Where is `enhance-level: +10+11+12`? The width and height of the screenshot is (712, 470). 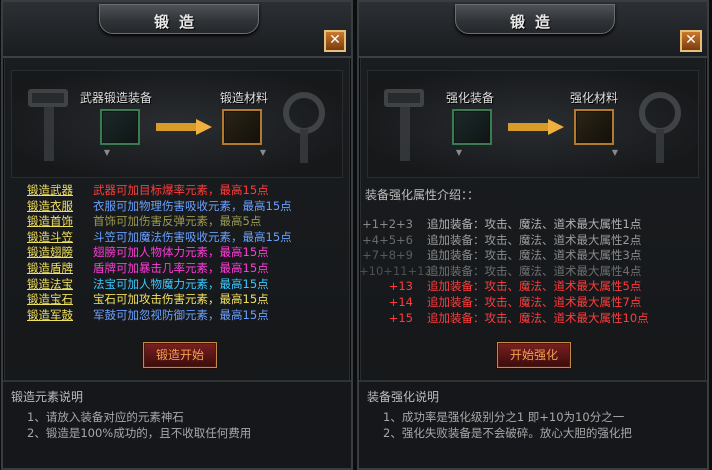
enhance-level: +10+11+12 is located at coordinates (395, 270).